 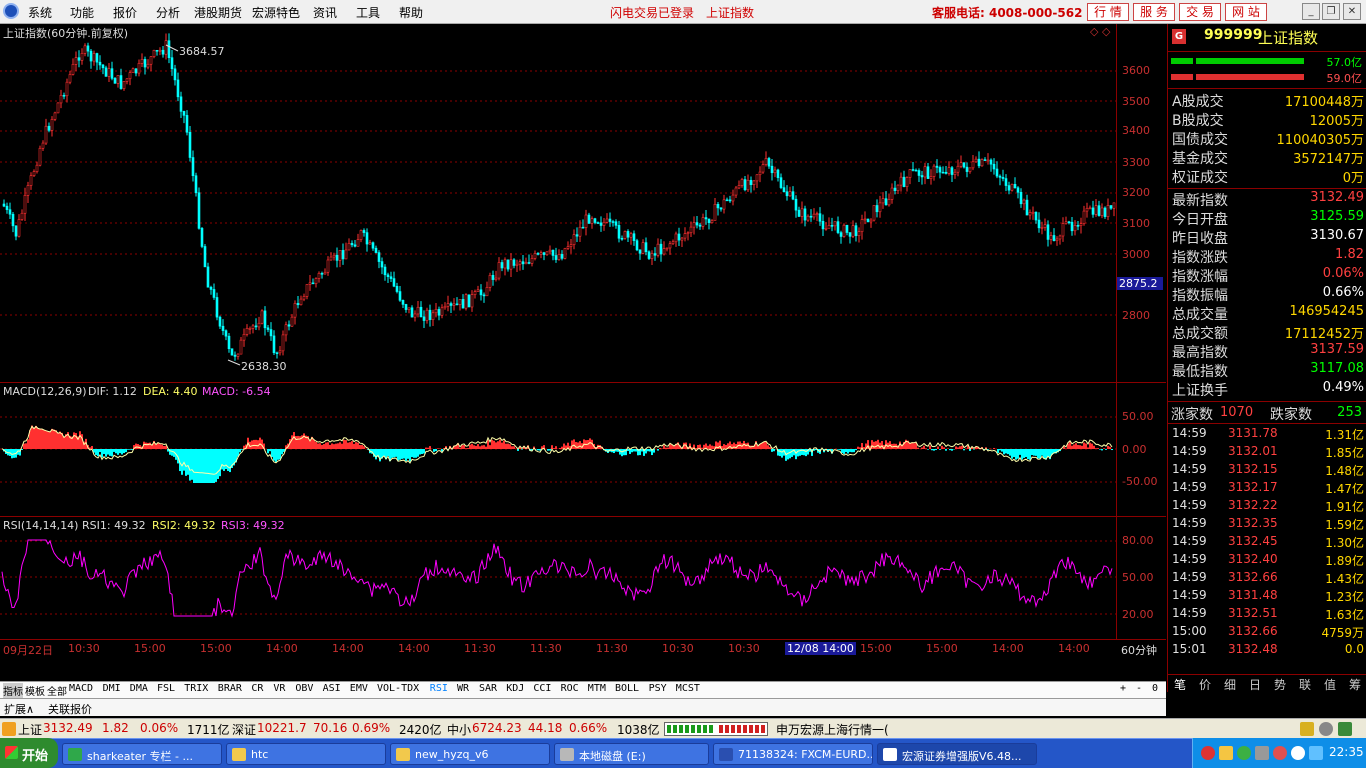 I want to click on expand-tab: 扩展∧, so click(x=19, y=709).